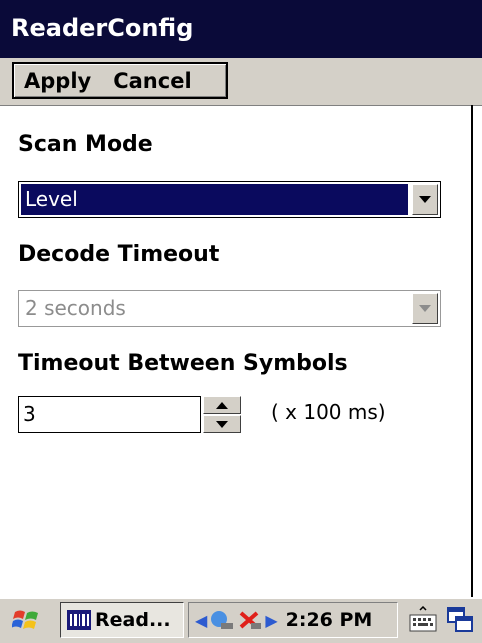 This screenshot has width=482, height=643. I want to click on app-icon, so click(79, 620).